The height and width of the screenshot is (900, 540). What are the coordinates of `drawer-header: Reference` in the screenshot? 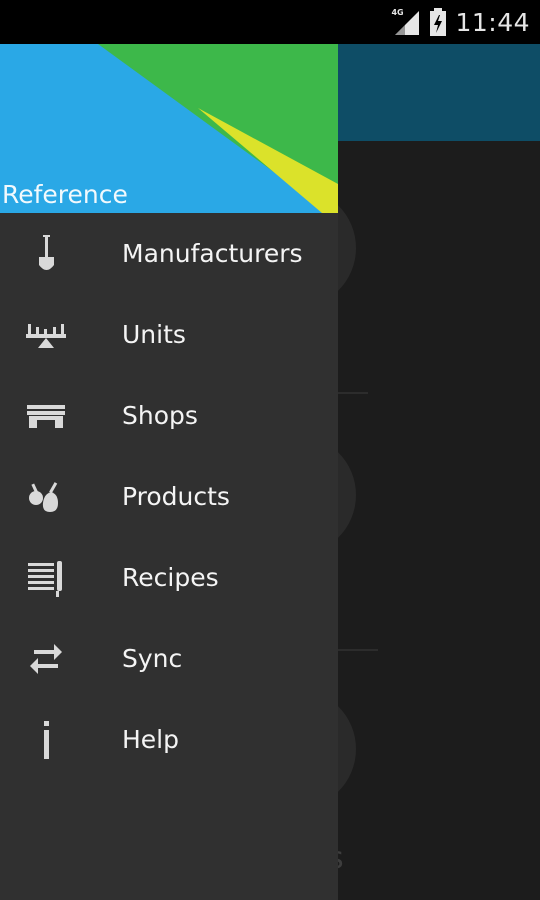 It's located at (169, 128).